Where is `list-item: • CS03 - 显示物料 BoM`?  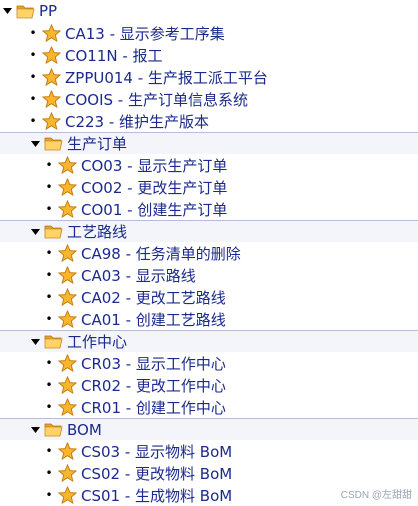
list-item: • CS03 - 显示物料 BoM is located at coordinates (209, 451).